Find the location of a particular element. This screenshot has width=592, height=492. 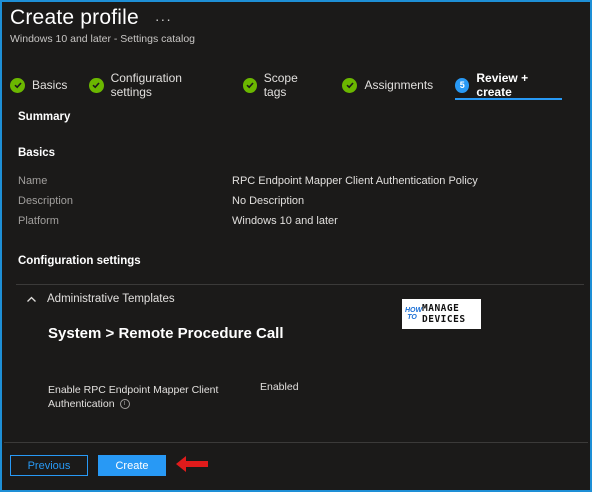

page-title: Create profile is located at coordinates (74, 17).